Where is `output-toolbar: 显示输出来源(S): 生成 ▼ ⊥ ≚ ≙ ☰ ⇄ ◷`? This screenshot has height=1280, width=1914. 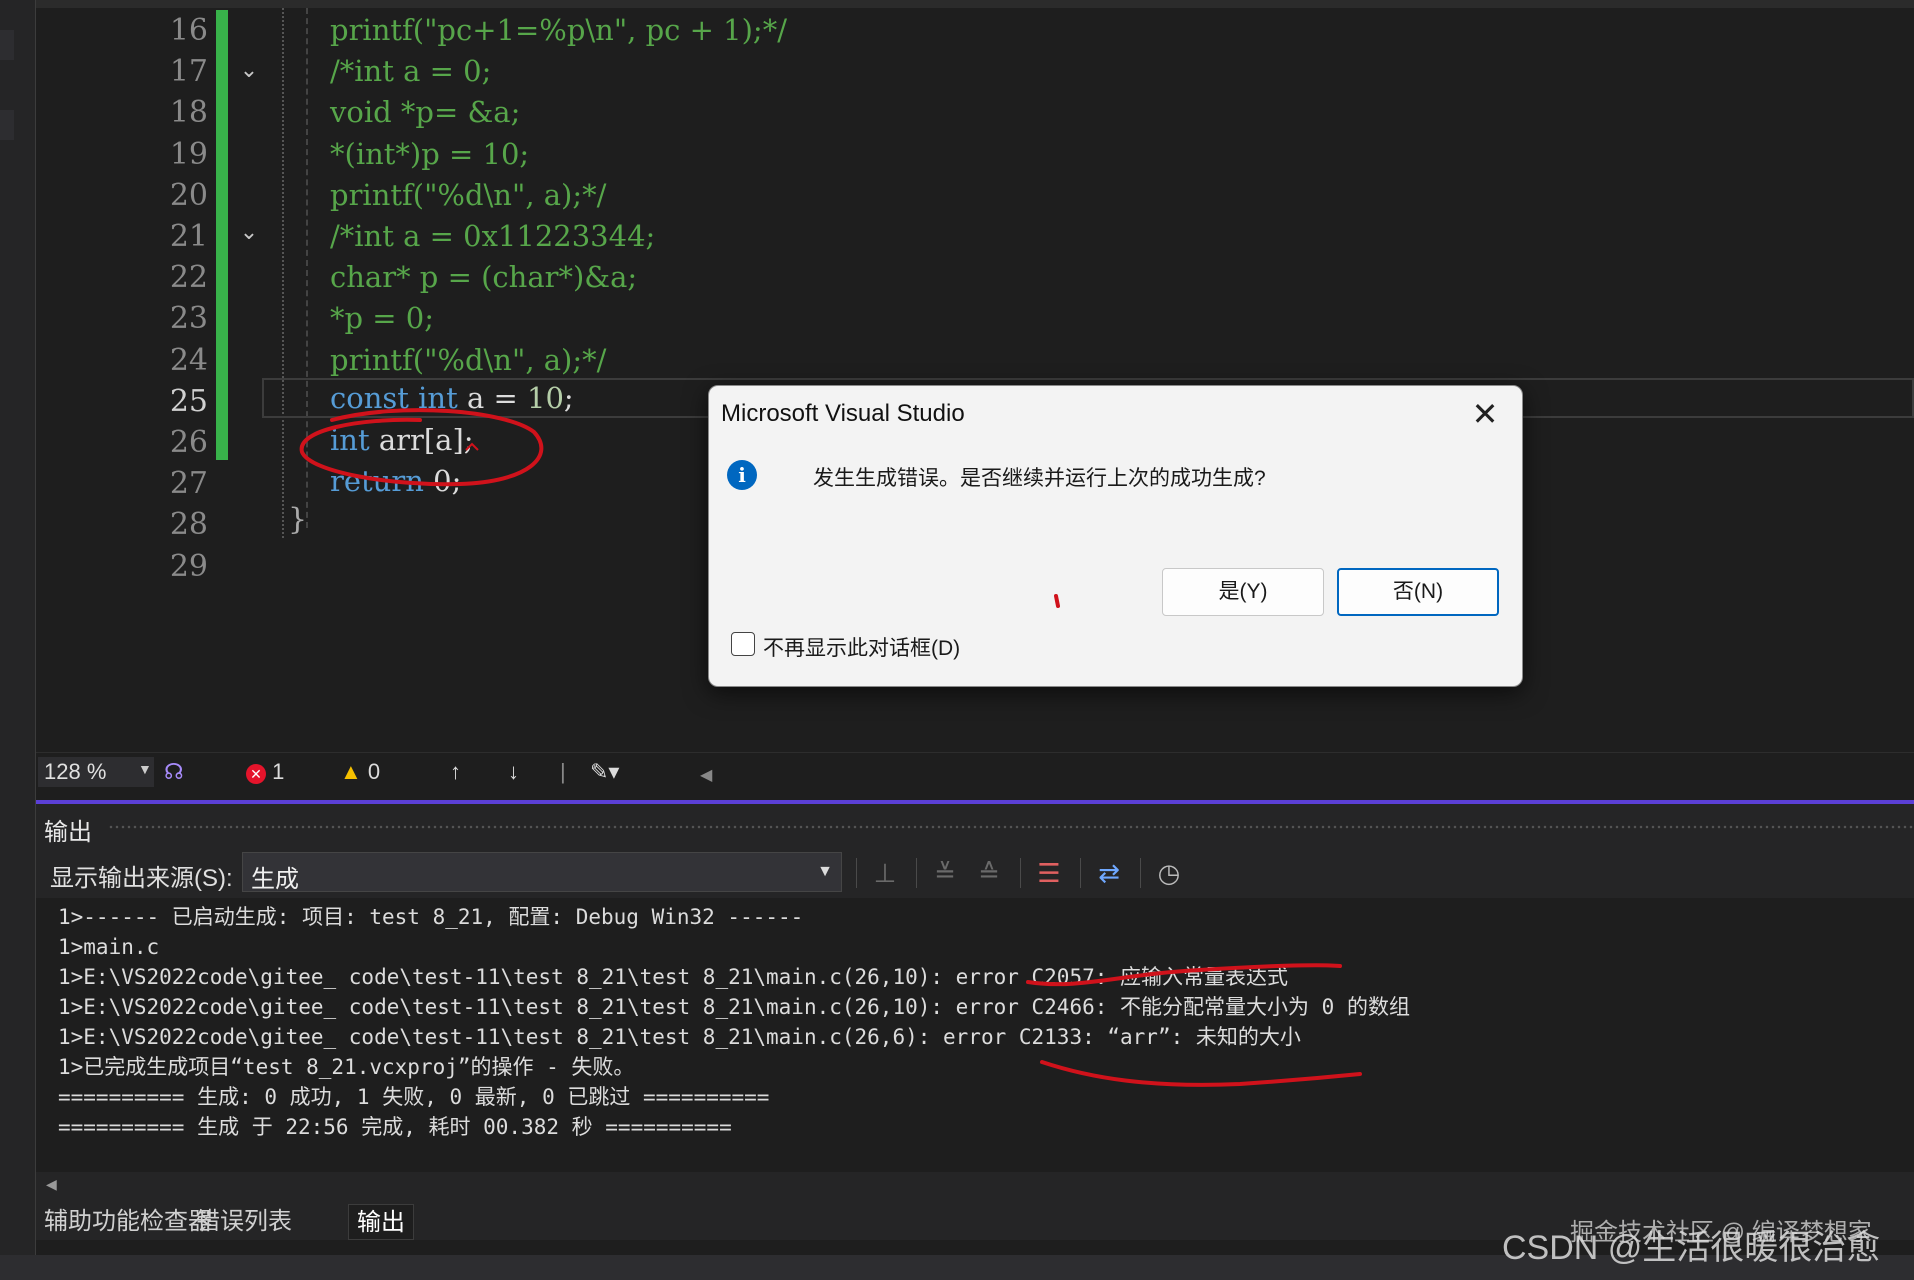 output-toolbar: 显示输出来源(S): 生成 ▼ ⊥ ≚ ≙ ☰ ⇄ ◷ is located at coordinates (975, 872).